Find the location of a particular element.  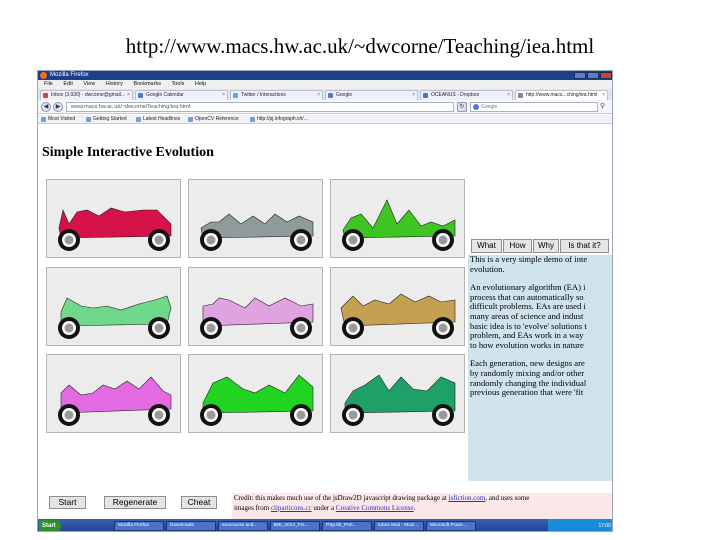

firefox-icon is located at coordinates (43, 75).